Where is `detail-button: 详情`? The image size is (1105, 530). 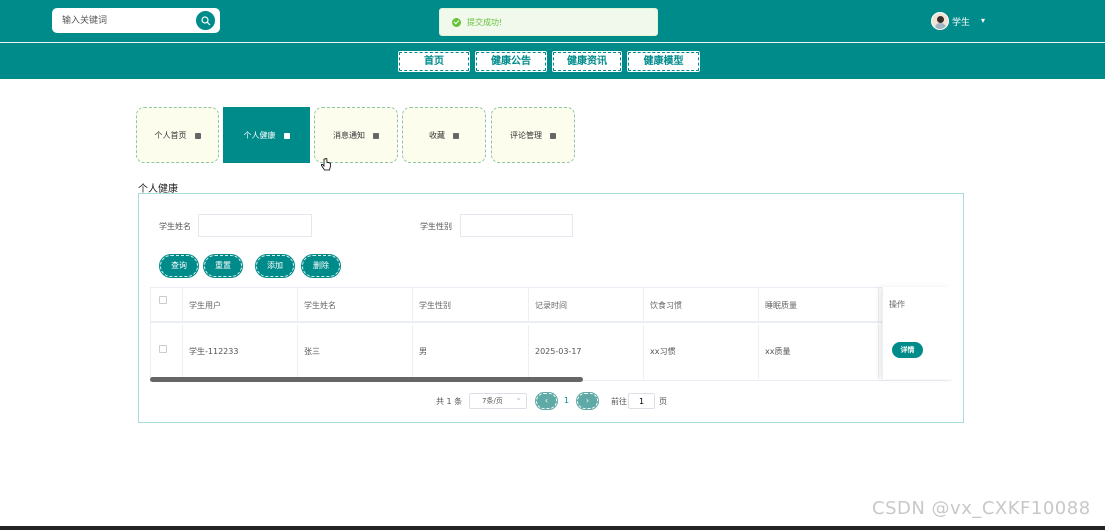
detail-button: 详情 is located at coordinates (907, 350).